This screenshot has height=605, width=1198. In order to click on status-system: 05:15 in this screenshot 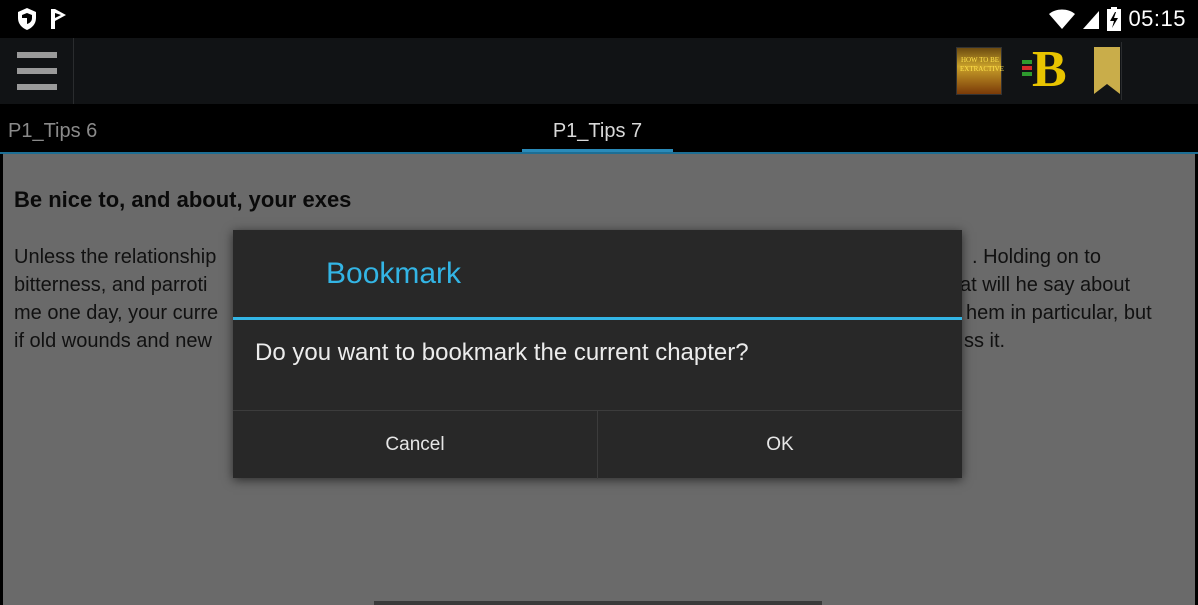, I will do `click(1117, 19)`.